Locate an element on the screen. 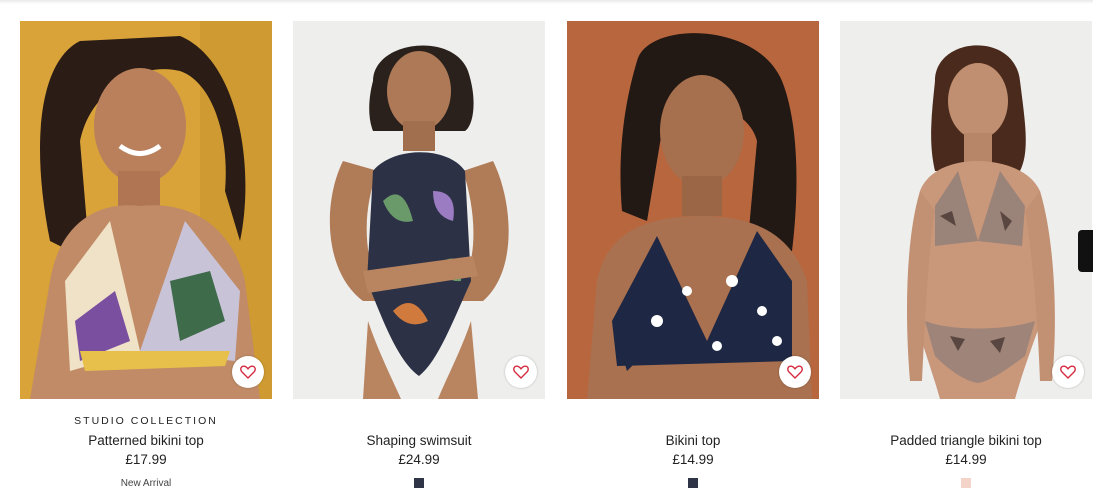 The height and width of the screenshot is (497, 1093). new-arrival-badge: New Arrival is located at coordinates (146, 483).